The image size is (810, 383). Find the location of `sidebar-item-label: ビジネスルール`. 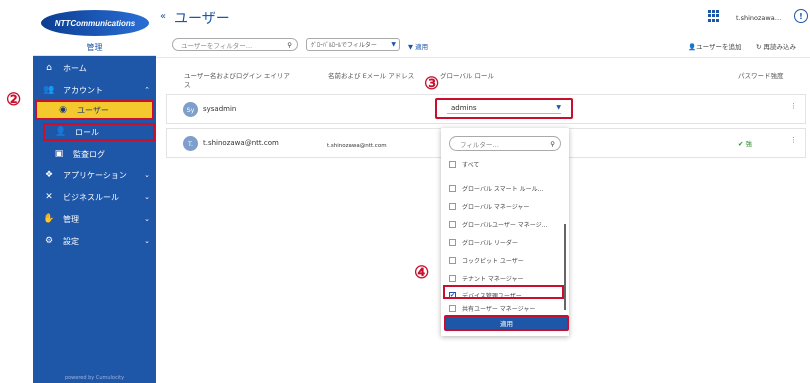

sidebar-item-label: ビジネスルール is located at coordinates (91, 197).